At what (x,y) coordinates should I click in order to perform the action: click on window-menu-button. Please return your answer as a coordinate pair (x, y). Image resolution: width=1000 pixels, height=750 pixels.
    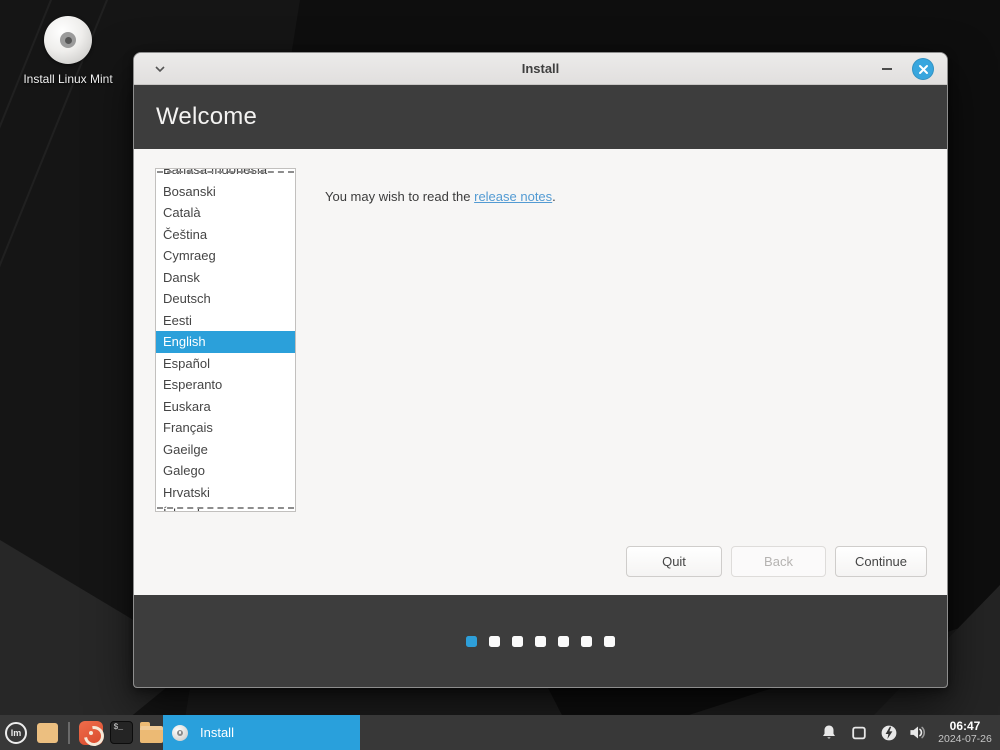
    Looking at the image, I should click on (160, 68).